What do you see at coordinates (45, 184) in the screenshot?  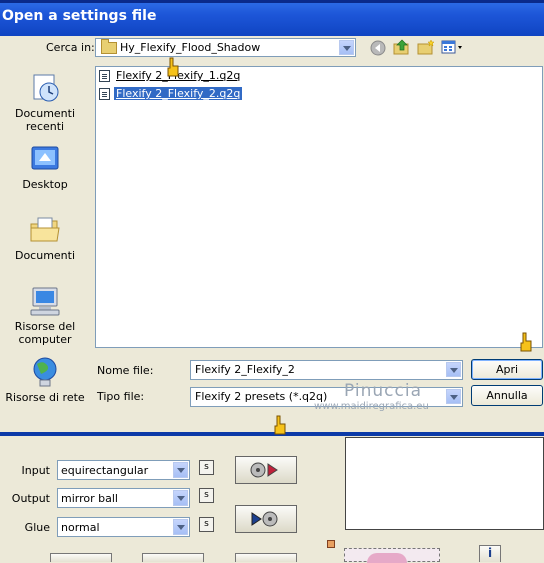 I see `place-label: Desktop` at bounding box center [45, 184].